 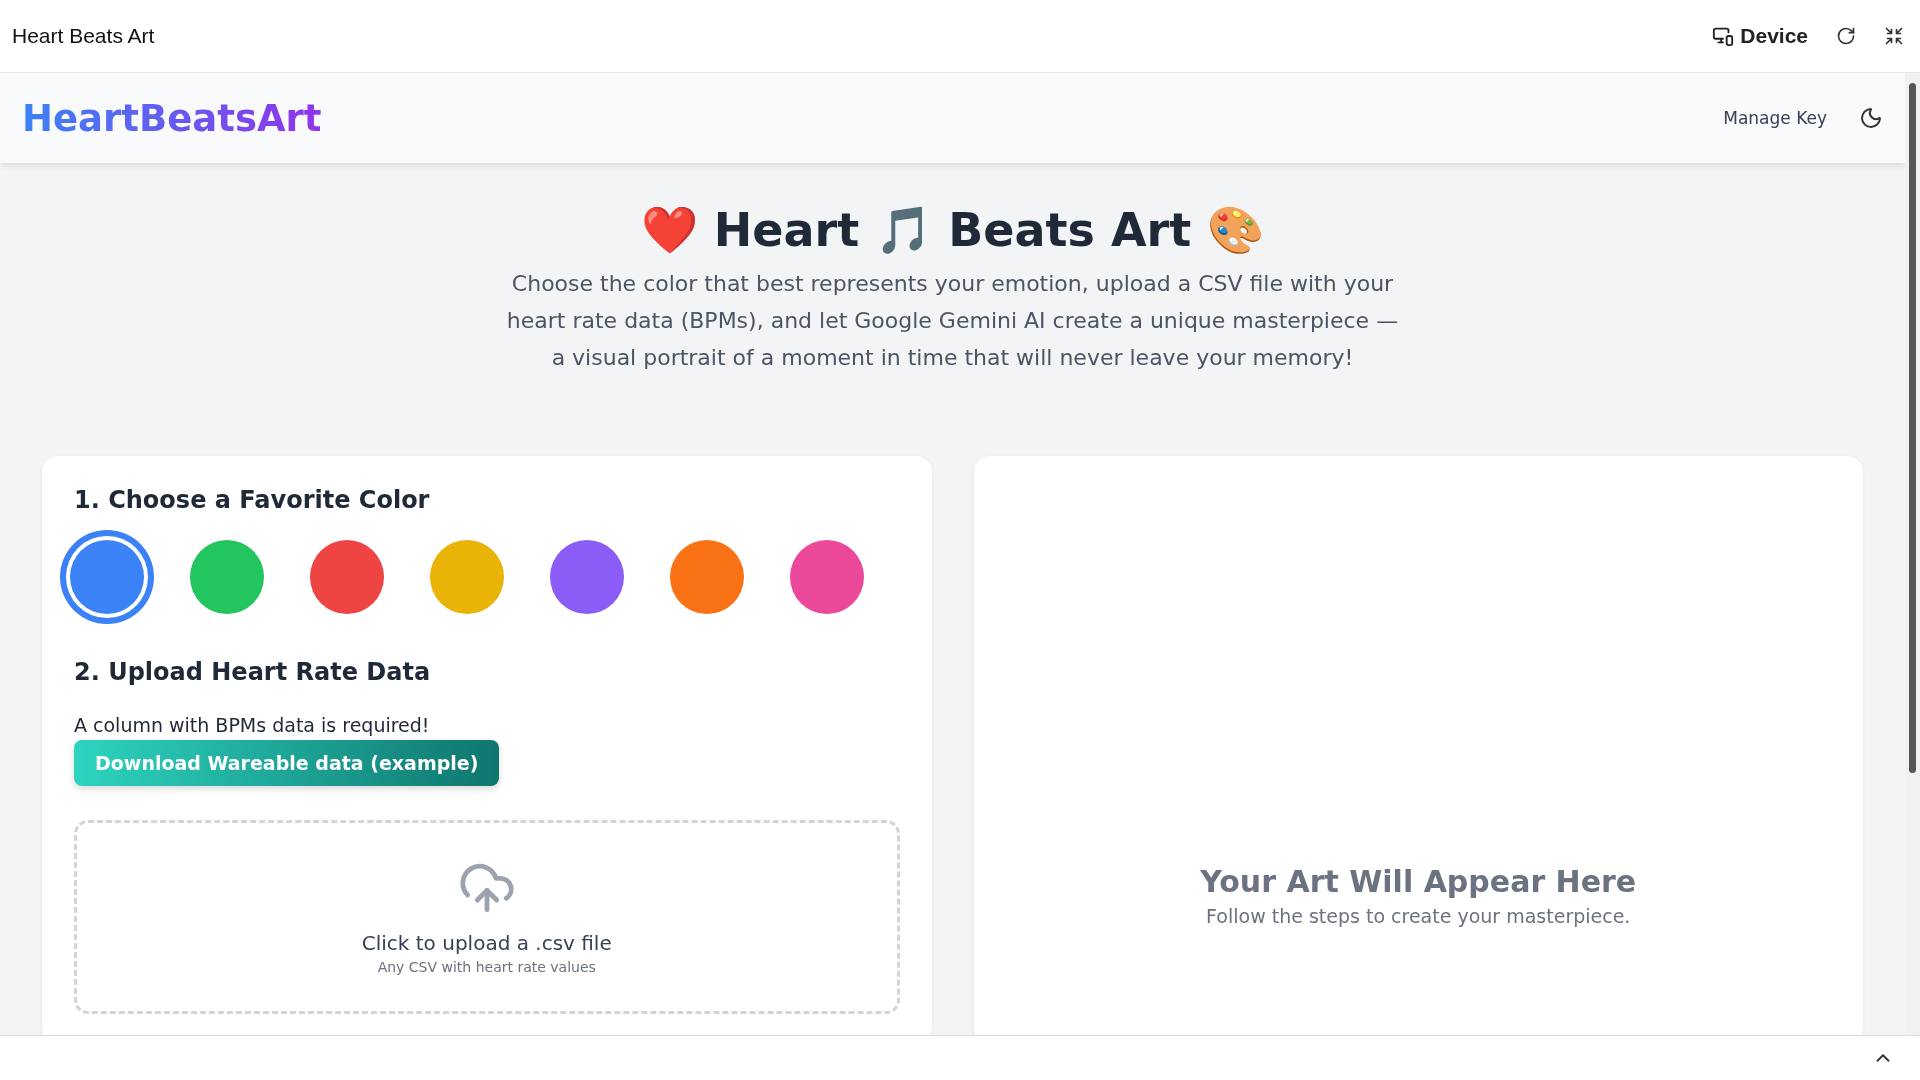 What do you see at coordinates (486, 943) in the screenshot?
I see `dropzone-title: Click to upload a .csv file` at bounding box center [486, 943].